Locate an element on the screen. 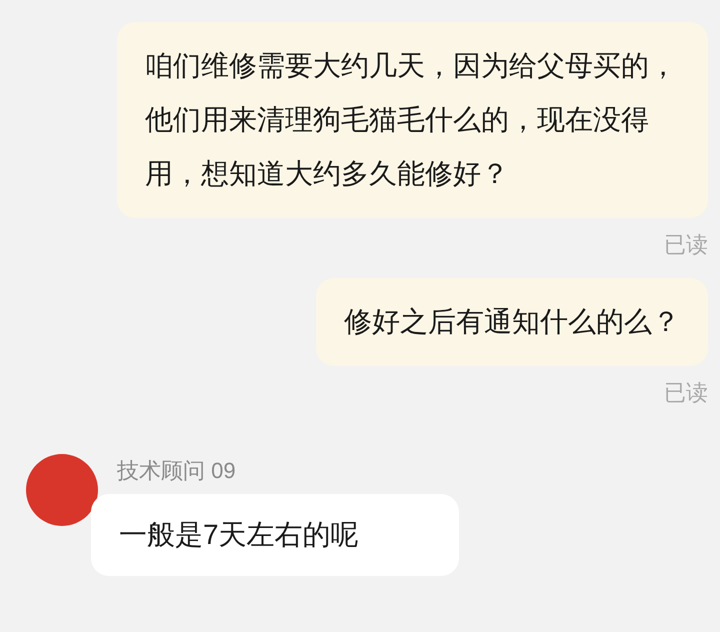 The height and width of the screenshot is (632, 720). message-bubble: 一般是7天左右的呢 is located at coordinates (275, 535).